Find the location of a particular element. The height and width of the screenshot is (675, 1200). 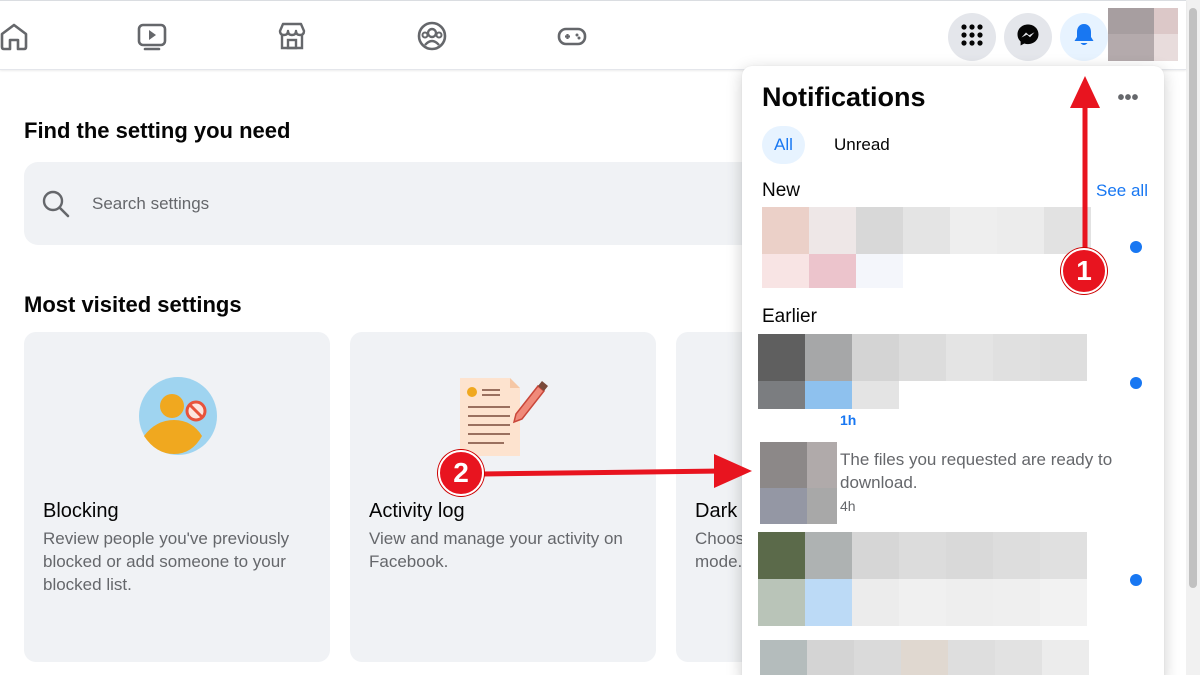

notification-time: 1h is located at coordinates (848, 420).